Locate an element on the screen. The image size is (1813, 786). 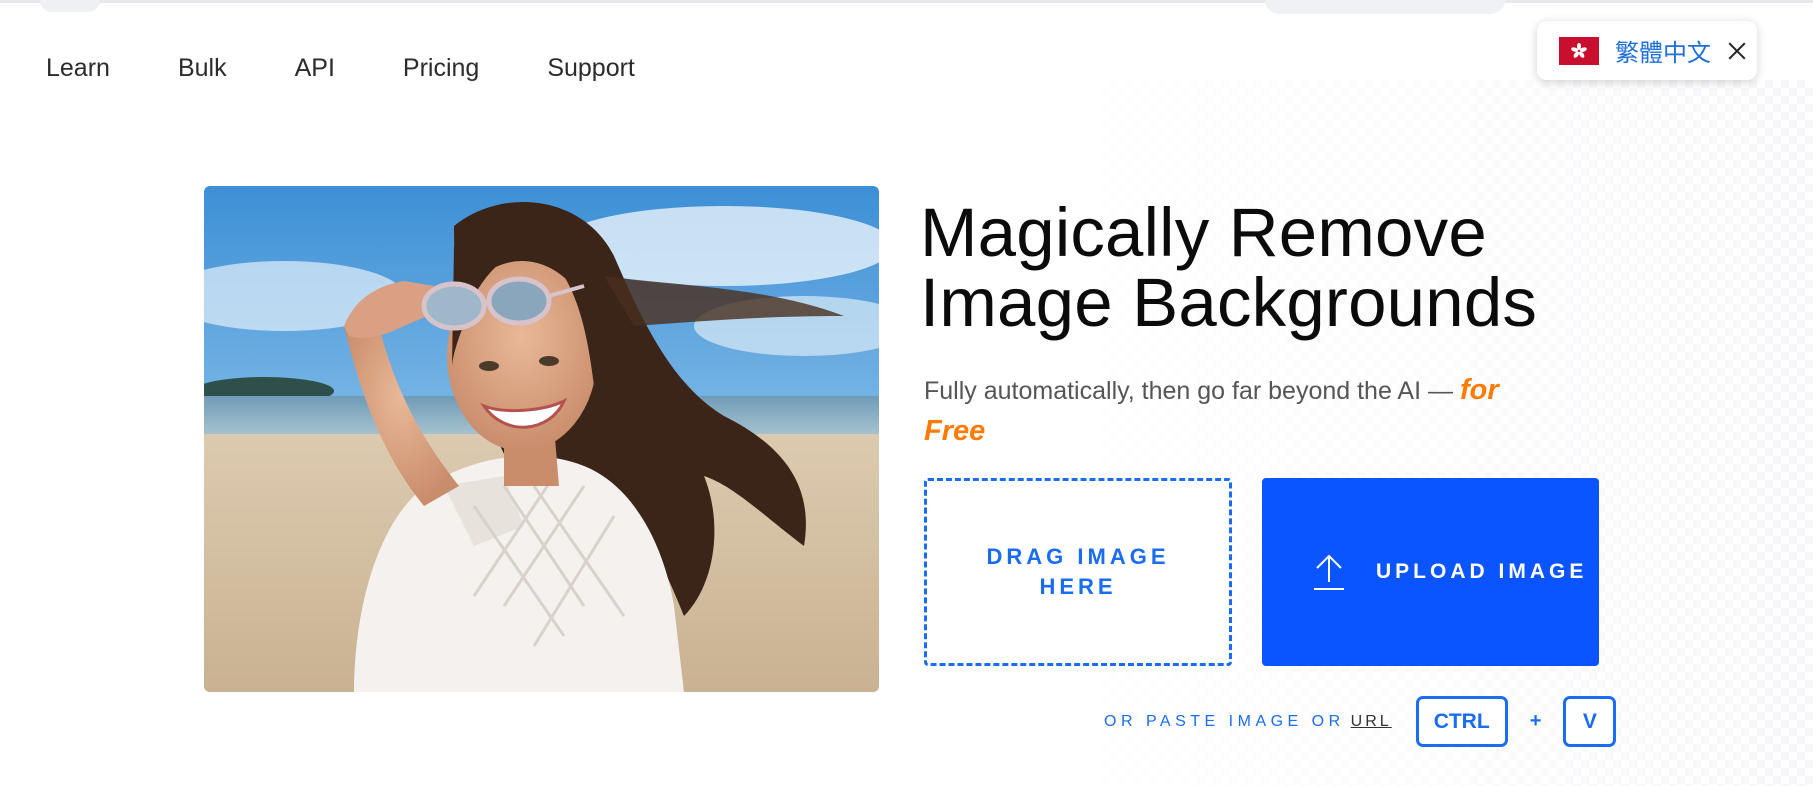
language-popup: 繁體中文 is located at coordinates (1647, 50).